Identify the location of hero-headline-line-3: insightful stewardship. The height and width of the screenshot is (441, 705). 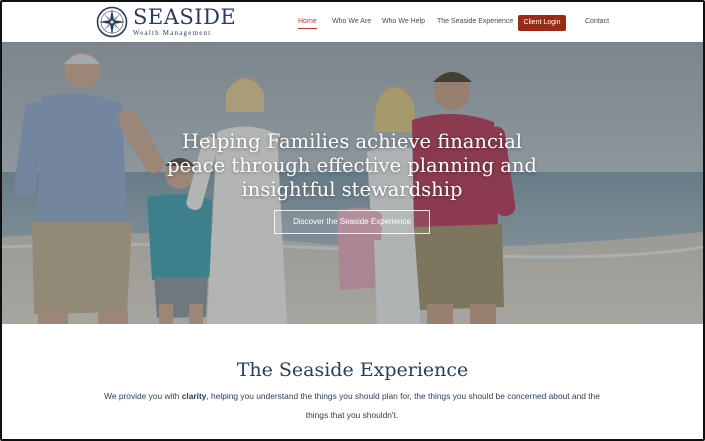
(352, 189).